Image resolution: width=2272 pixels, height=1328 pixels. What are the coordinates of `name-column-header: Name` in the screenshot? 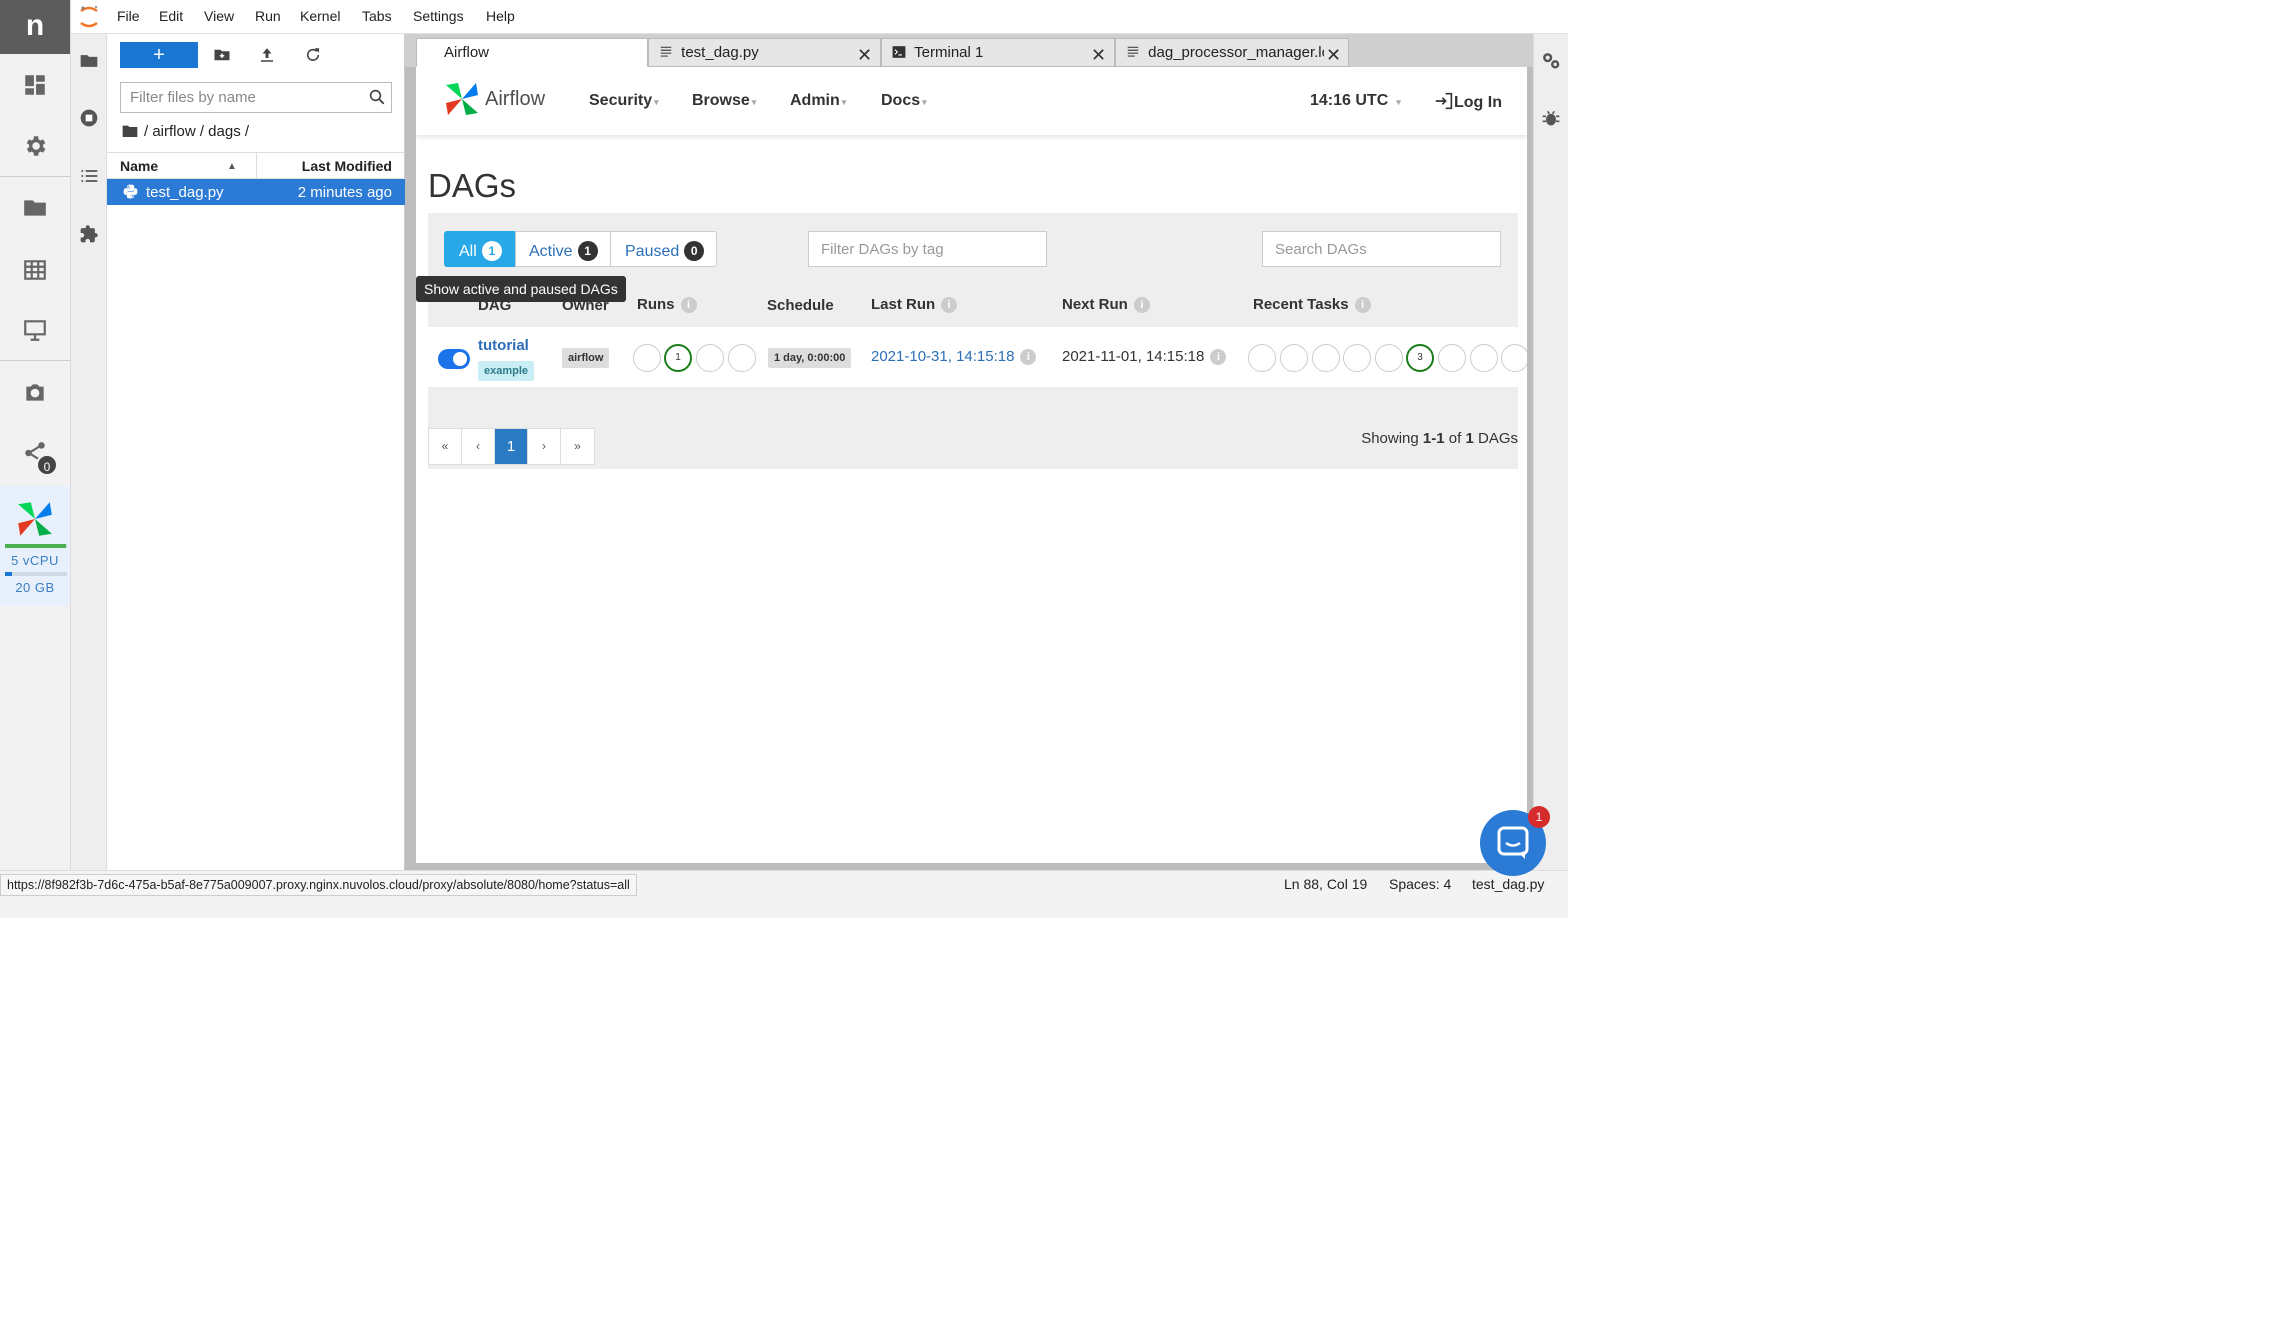 It's located at (139, 166).